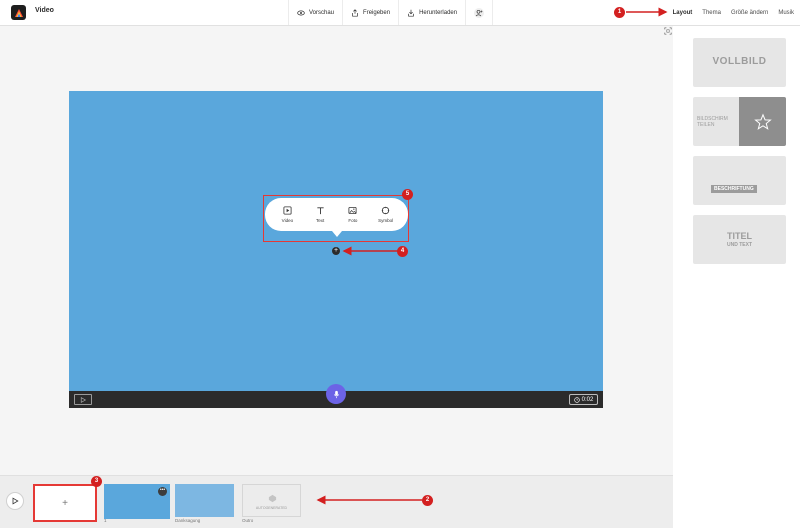 Image resolution: width=800 pixels, height=528 pixels. Describe the element at coordinates (734, 189) in the screenshot. I see `layout-caption-label: BESCHRIFTUNG` at that location.